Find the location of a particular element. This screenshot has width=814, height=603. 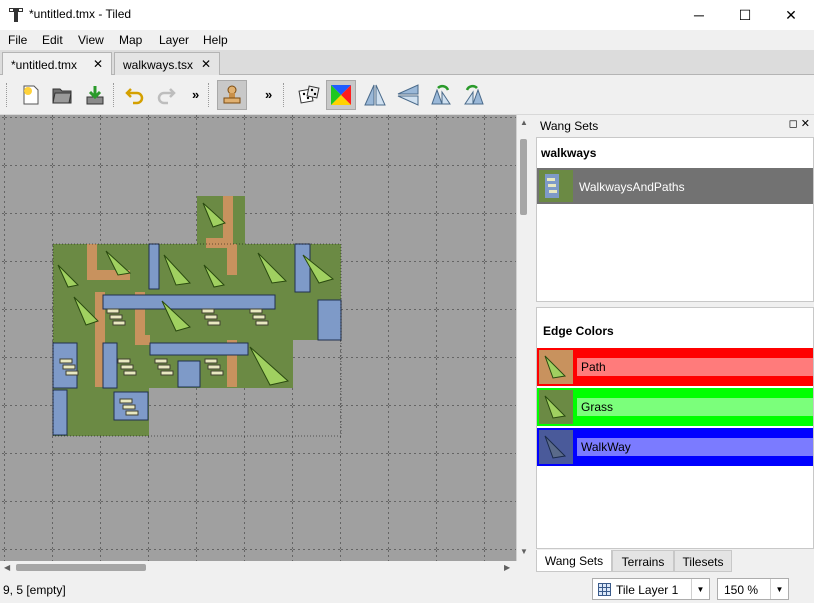

dock-close-icon: ✕ is located at coordinates (805, 124).